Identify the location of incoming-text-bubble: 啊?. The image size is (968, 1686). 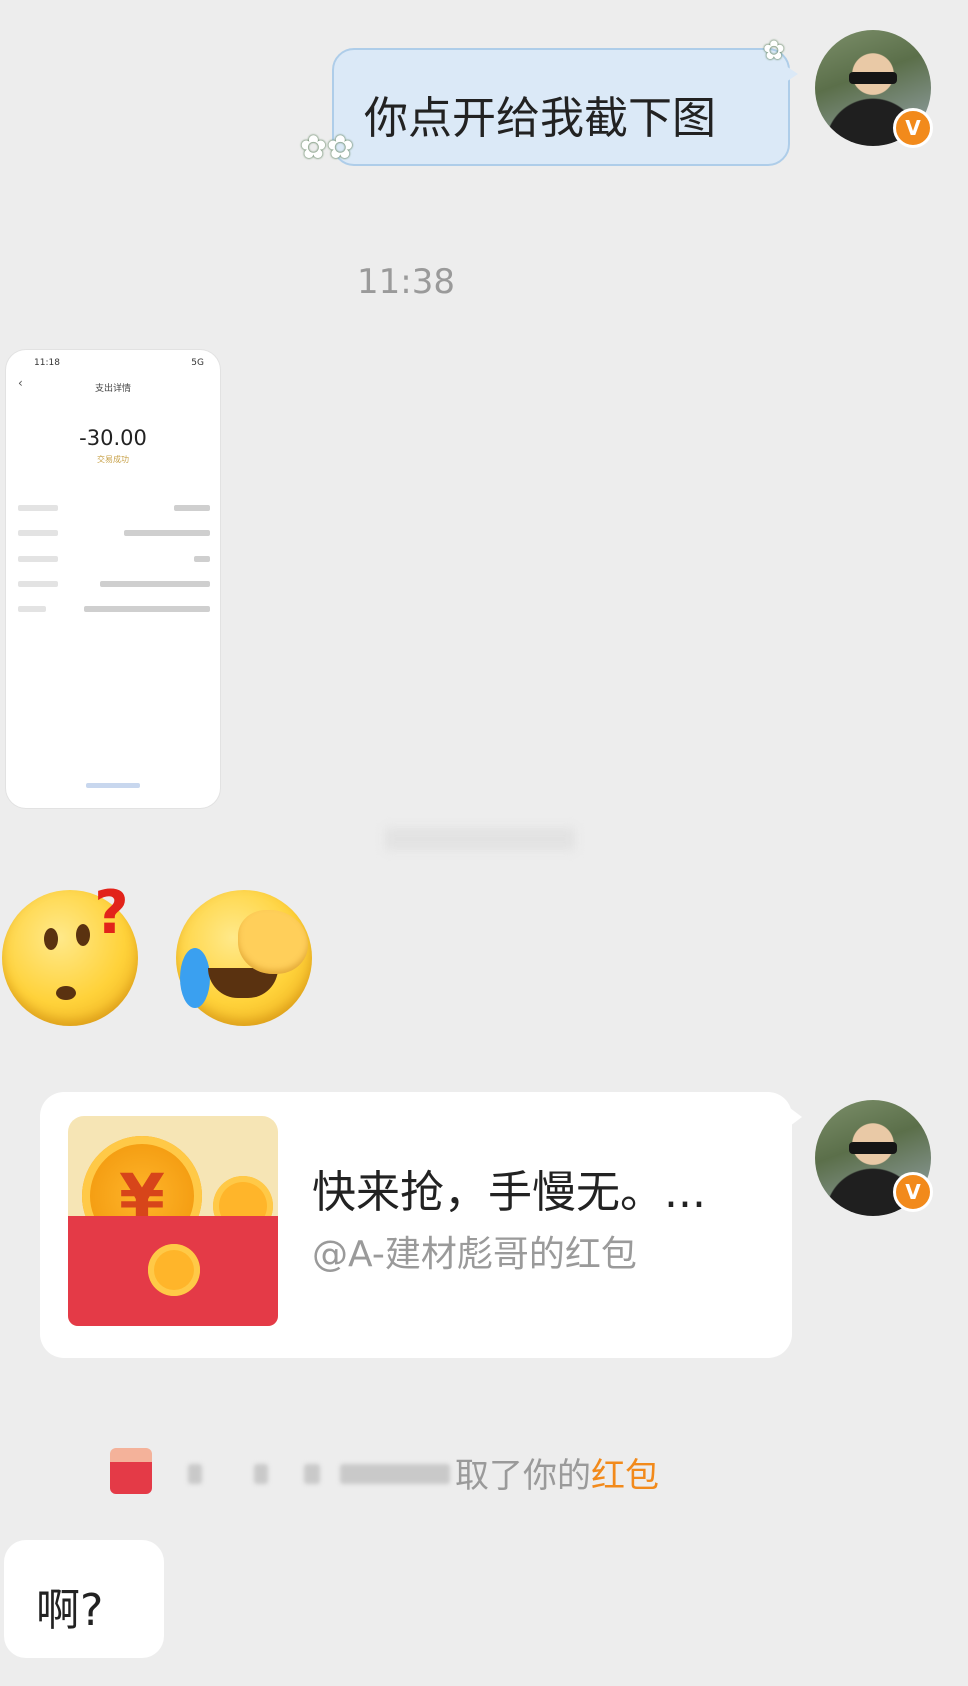
(84, 1599).